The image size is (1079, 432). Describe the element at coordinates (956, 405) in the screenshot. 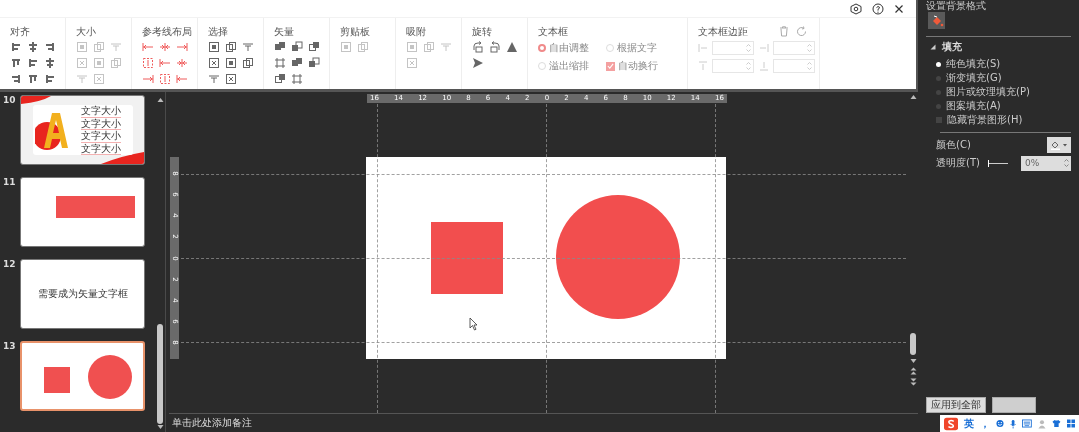

I see `apply-all-button: 应用到全部` at that location.